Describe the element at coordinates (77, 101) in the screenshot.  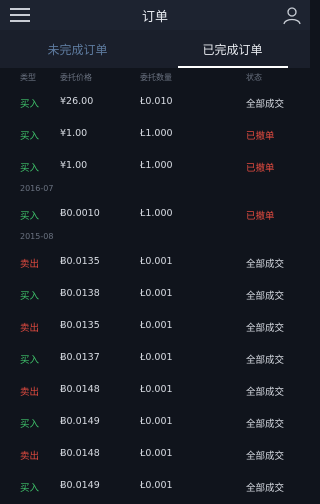
I see `order-price: ¥26.00` at that location.